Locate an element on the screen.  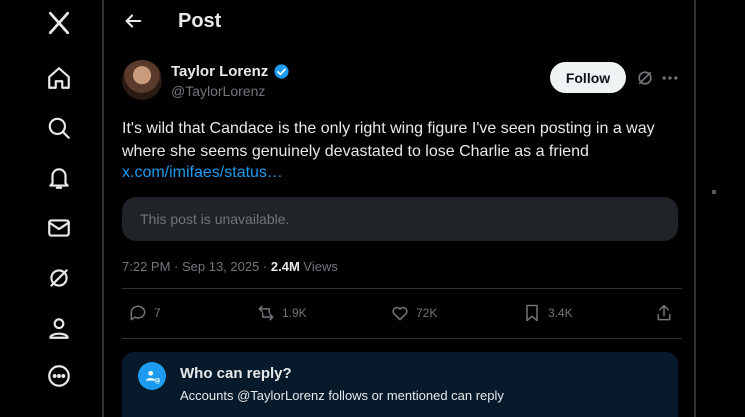
post-actions: 7 1.9K 72K 3.4K is located at coordinates (400, 317).